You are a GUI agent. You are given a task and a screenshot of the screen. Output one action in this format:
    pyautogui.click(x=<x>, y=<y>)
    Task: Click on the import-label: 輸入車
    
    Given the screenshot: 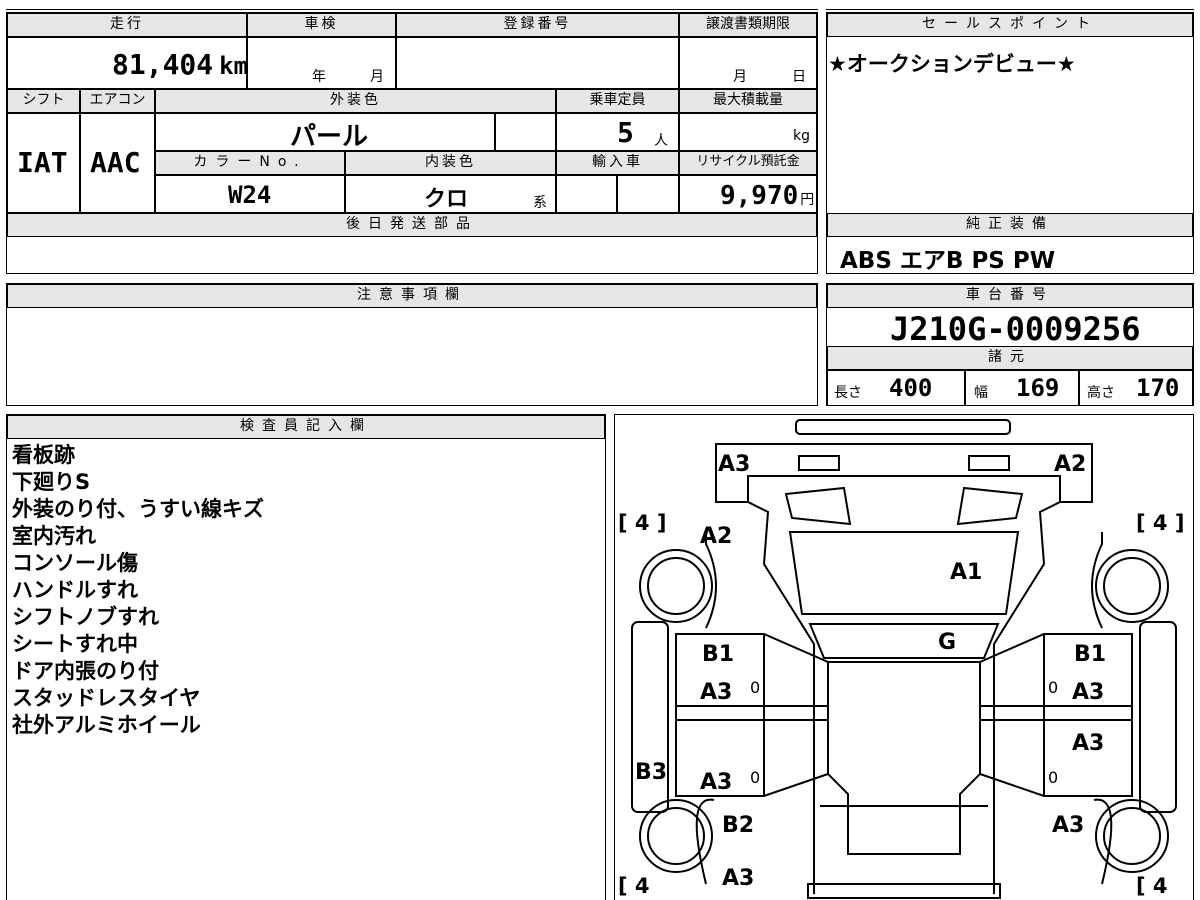 What is the action you would take?
    pyautogui.click(x=617, y=163)
    